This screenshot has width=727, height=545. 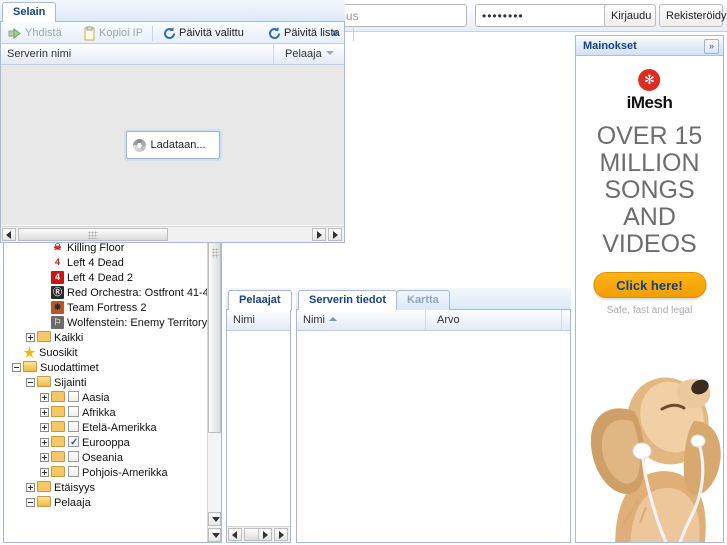 I want to click on tab-pelaajat: Pelaajat, so click(x=260, y=300).